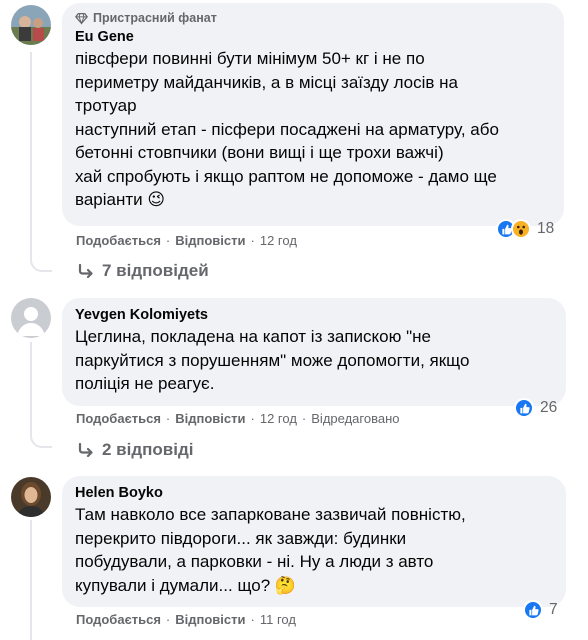  What do you see at coordinates (314, 493) in the screenshot?
I see `comment-author: Helen Boyko` at bounding box center [314, 493].